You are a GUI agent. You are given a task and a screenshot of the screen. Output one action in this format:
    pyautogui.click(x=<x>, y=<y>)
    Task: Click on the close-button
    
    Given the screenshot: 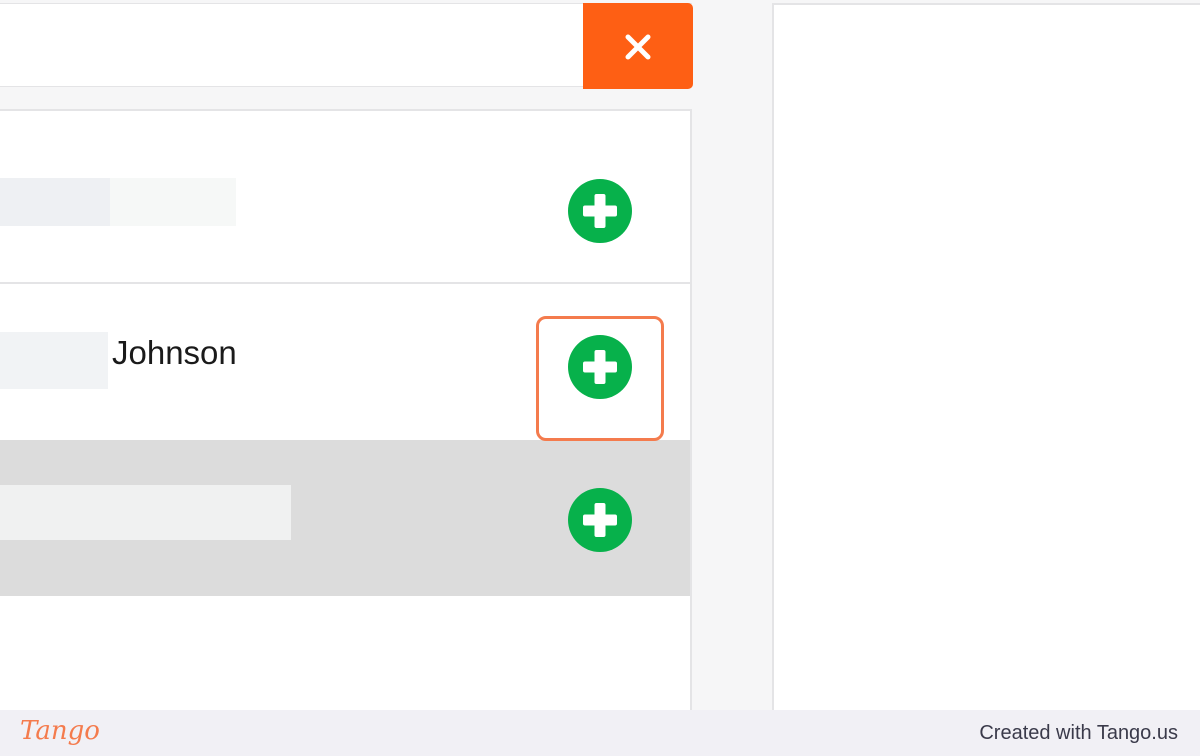 What is the action you would take?
    pyautogui.click(x=638, y=46)
    